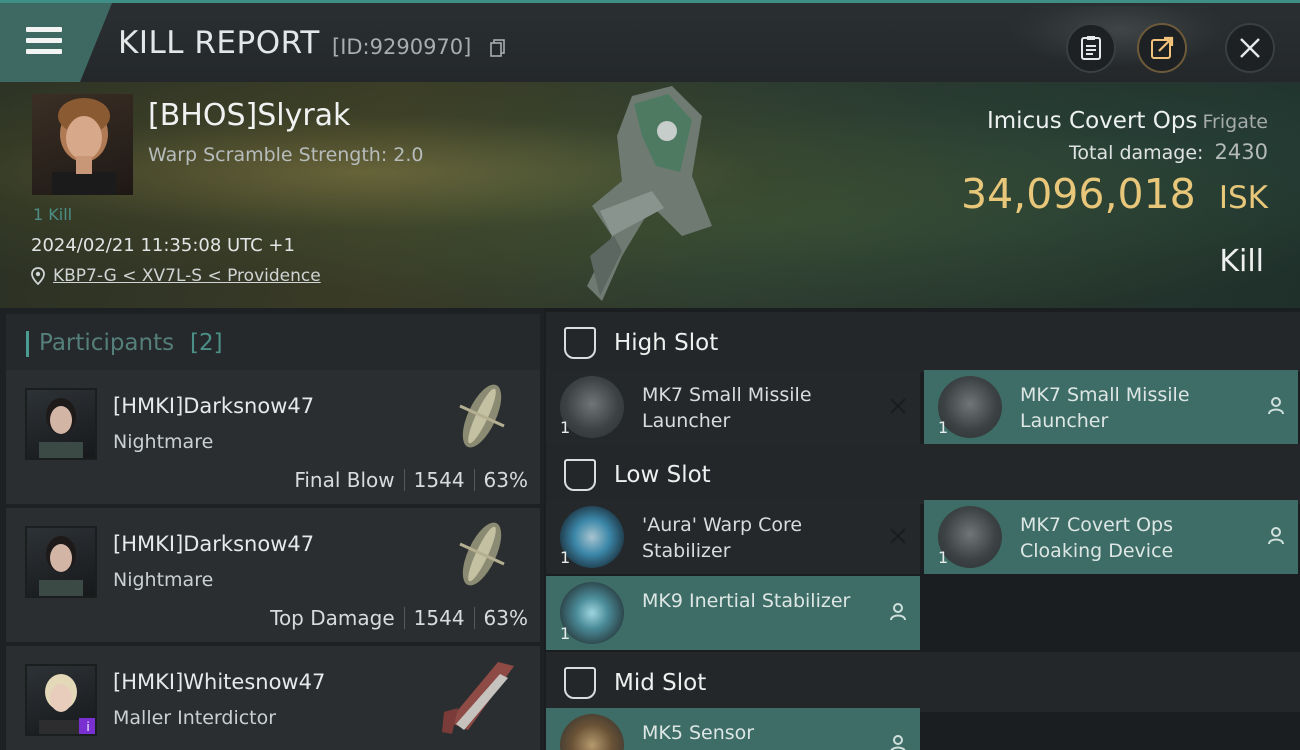 The height and width of the screenshot is (750, 1300). Describe the element at coordinates (1243, 198) in the screenshot. I see `isk-unit: ISK` at that location.